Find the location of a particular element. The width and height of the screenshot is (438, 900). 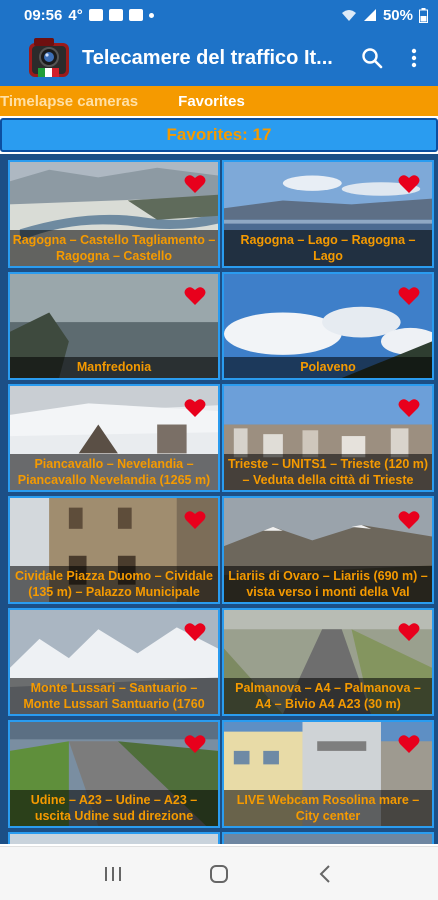

search-icon is located at coordinates (372, 58).